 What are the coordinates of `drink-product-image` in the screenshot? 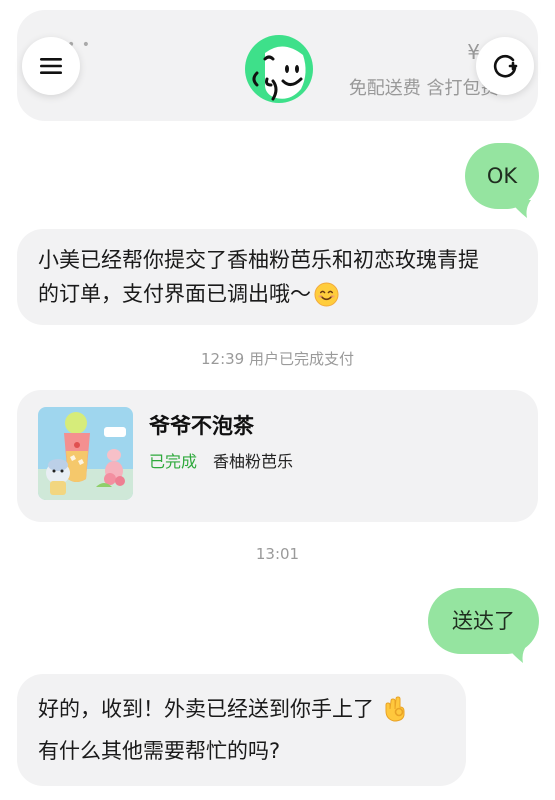 It's located at (85, 453).